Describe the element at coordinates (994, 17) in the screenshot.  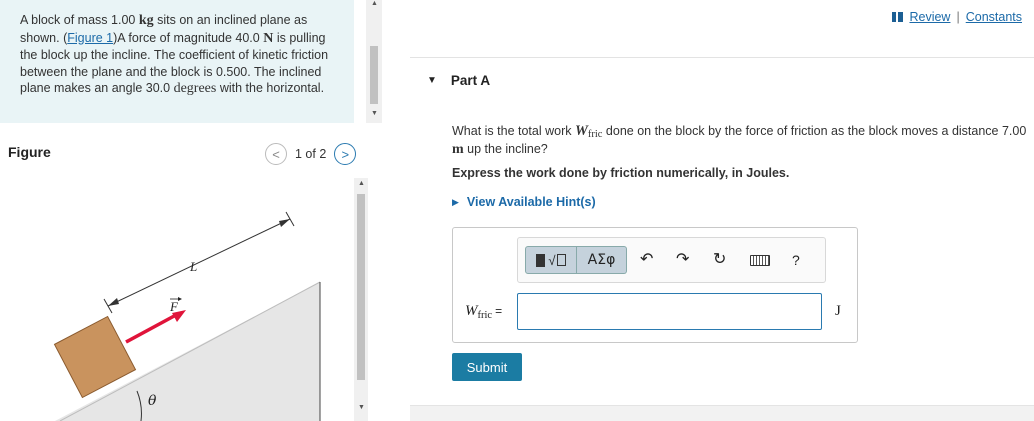
I see `constants-link: Constants` at that location.